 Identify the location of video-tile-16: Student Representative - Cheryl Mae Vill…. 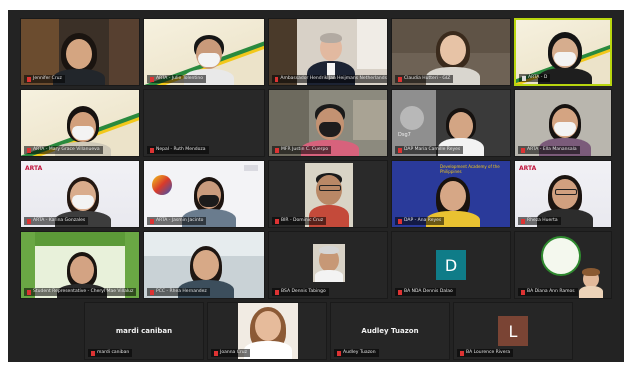
(80, 265).